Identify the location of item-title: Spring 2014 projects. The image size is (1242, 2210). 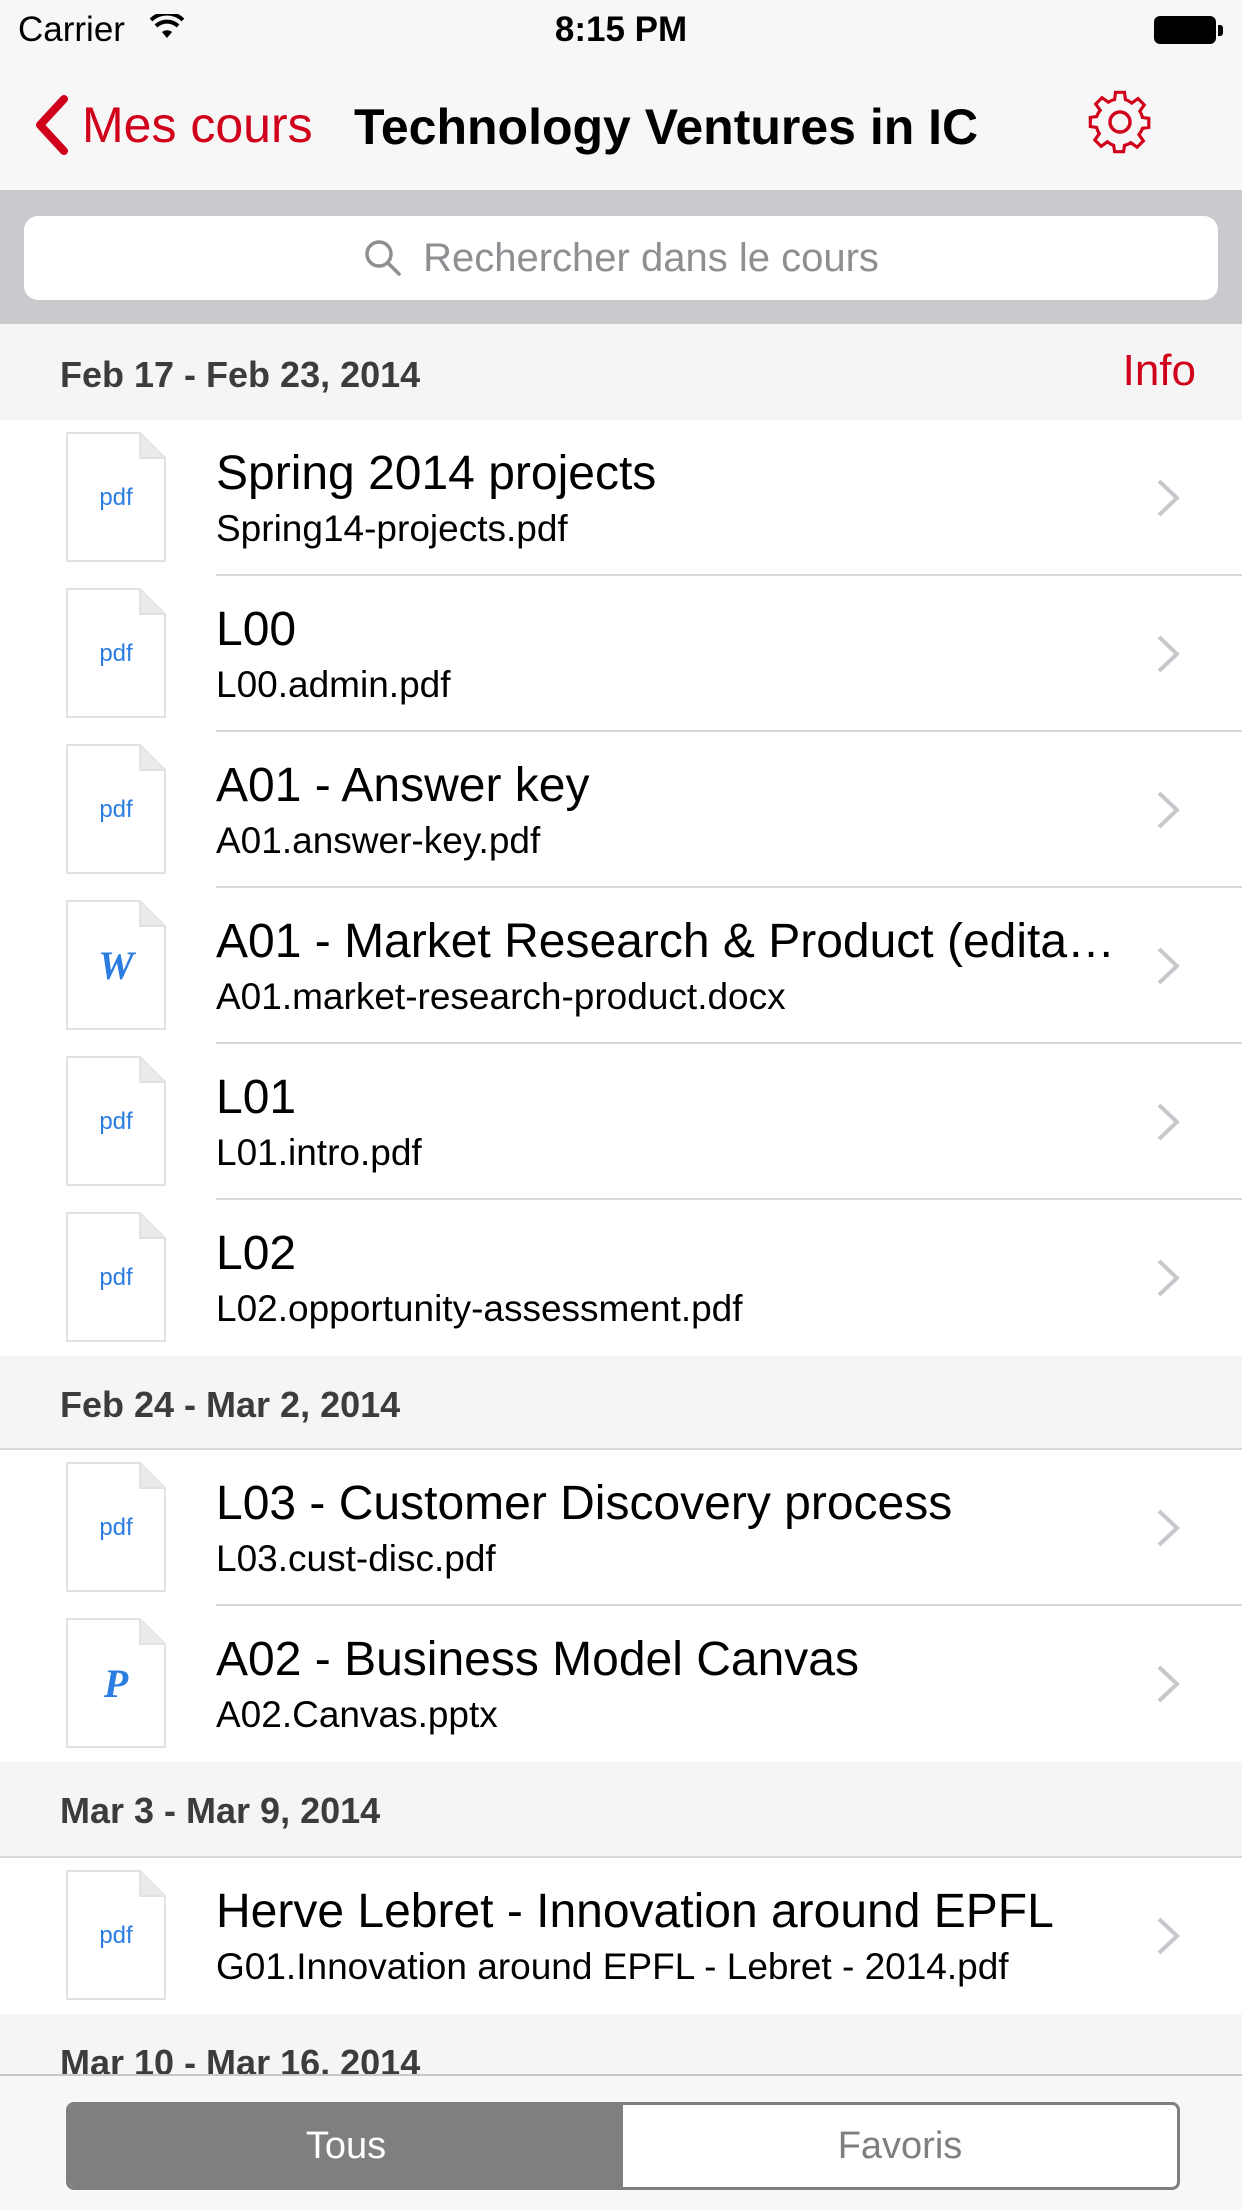
(436, 473).